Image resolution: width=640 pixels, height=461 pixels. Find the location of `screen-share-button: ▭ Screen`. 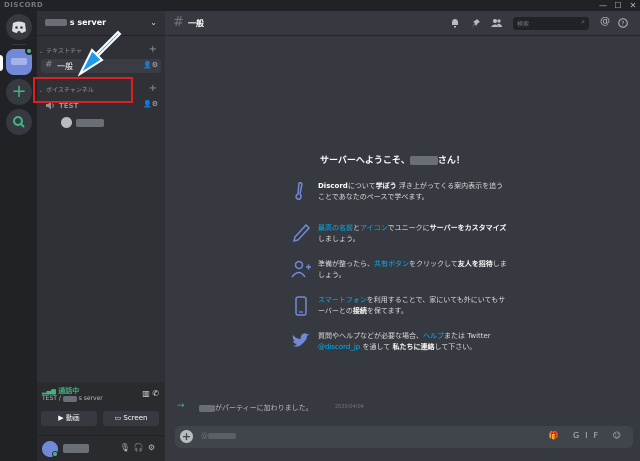

screen-share-button: ▭ Screen is located at coordinates (131, 418).